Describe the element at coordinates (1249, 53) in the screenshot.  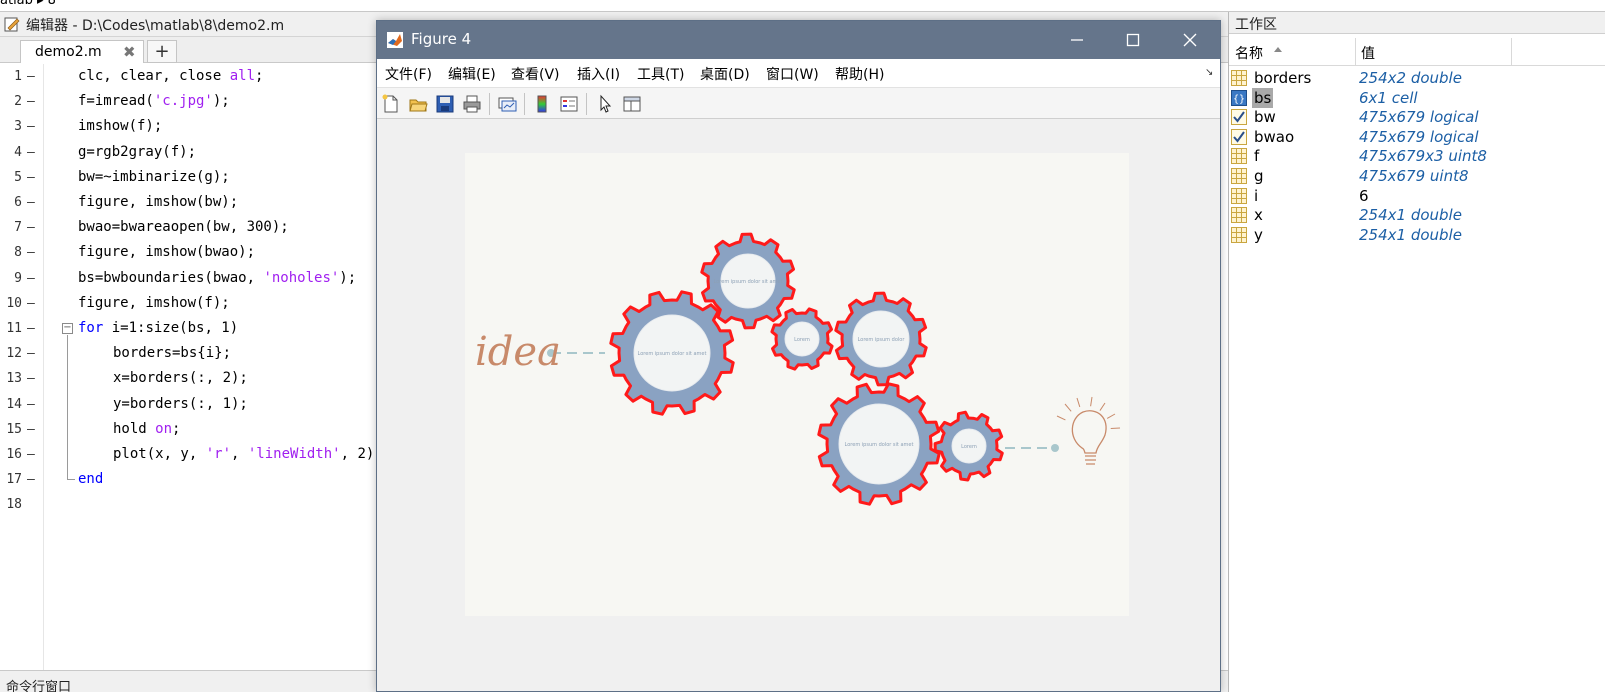
I see `column-header-name: 名称` at that location.